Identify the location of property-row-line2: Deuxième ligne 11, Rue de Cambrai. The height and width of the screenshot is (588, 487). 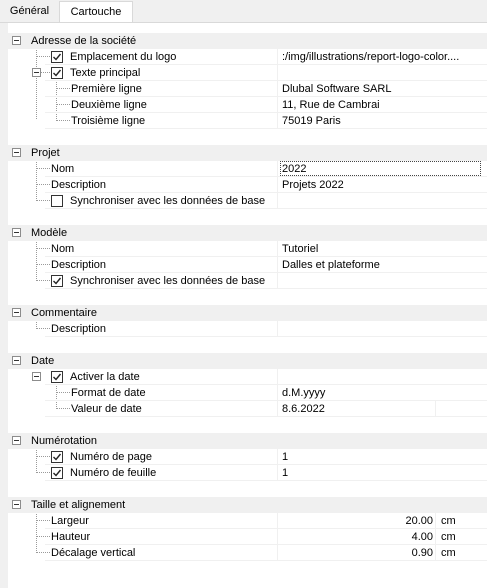
(243, 105).